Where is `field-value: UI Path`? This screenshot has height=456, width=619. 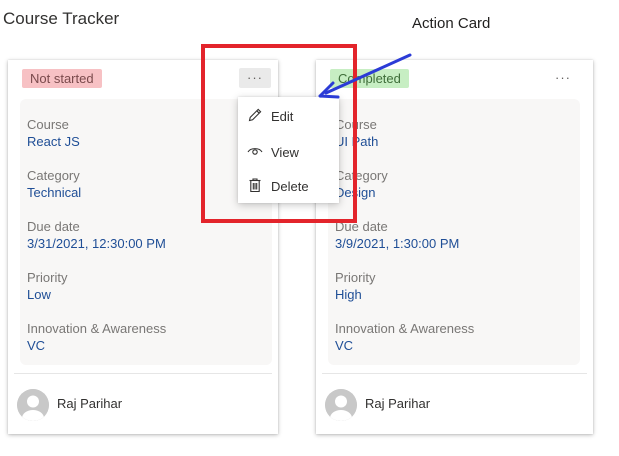 field-value: UI Path is located at coordinates (357, 141).